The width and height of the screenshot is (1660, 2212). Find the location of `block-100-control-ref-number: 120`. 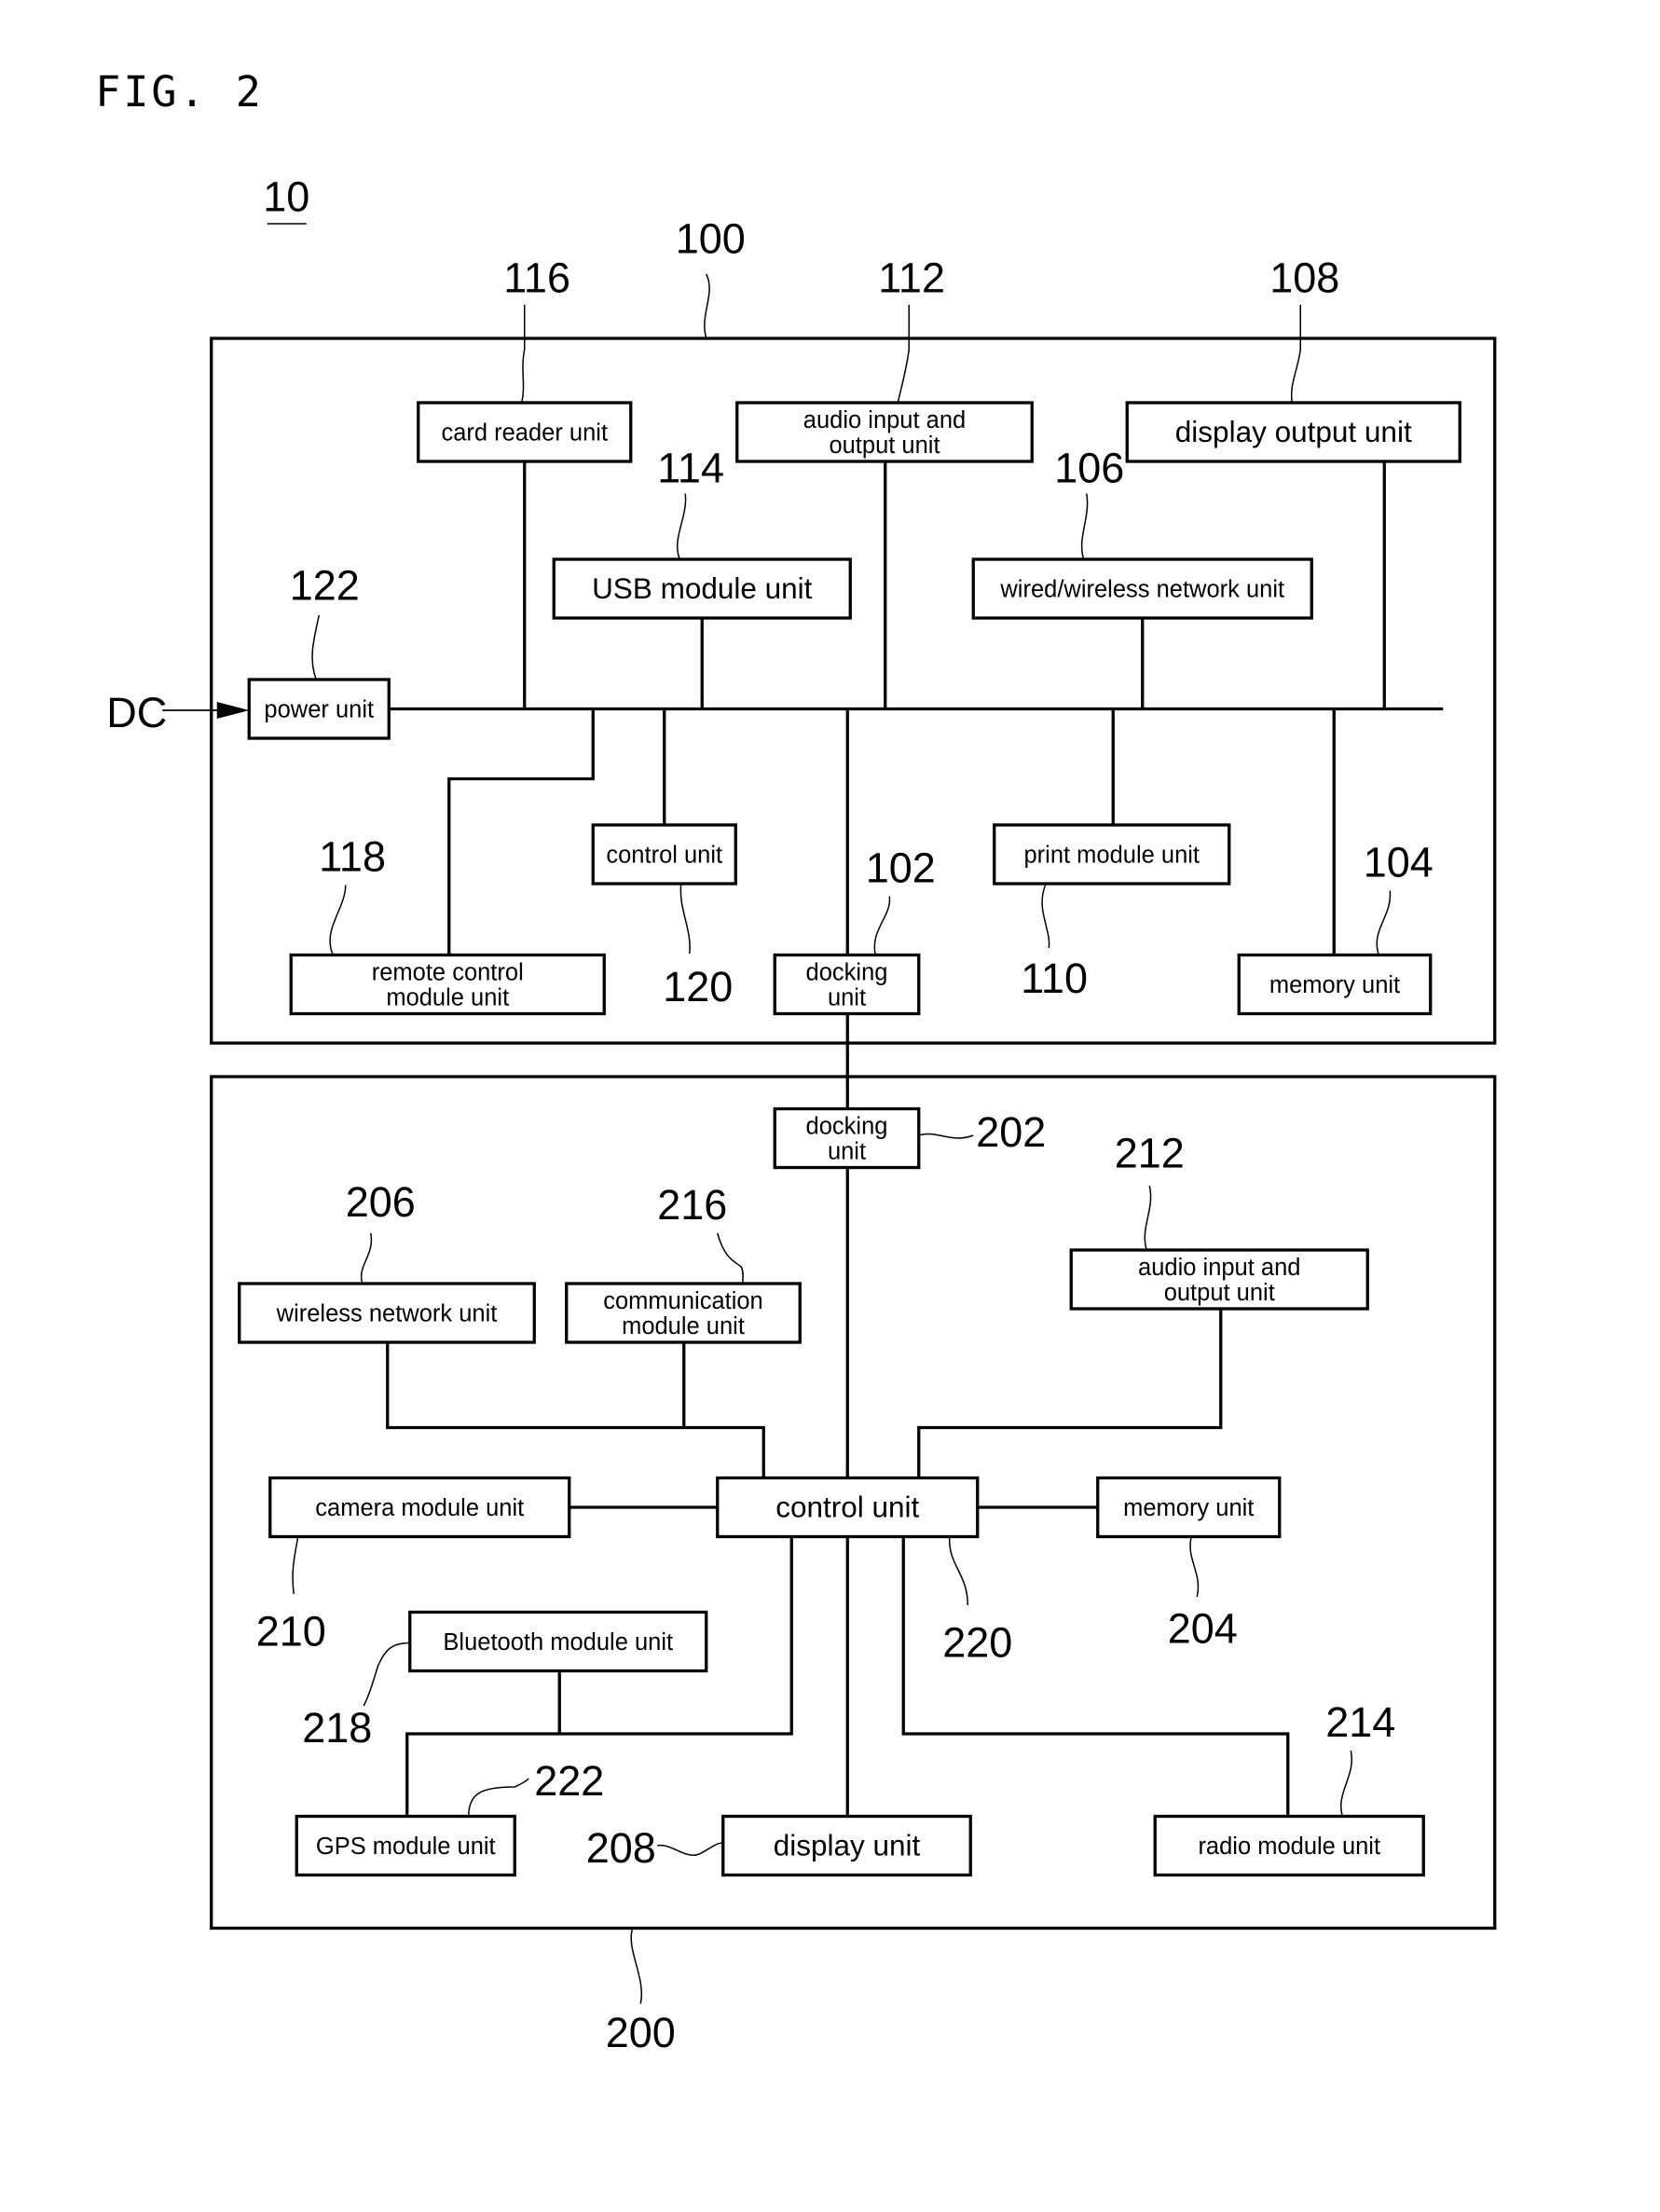

block-100-control-ref-number: 120 is located at coordinates (698, 986).